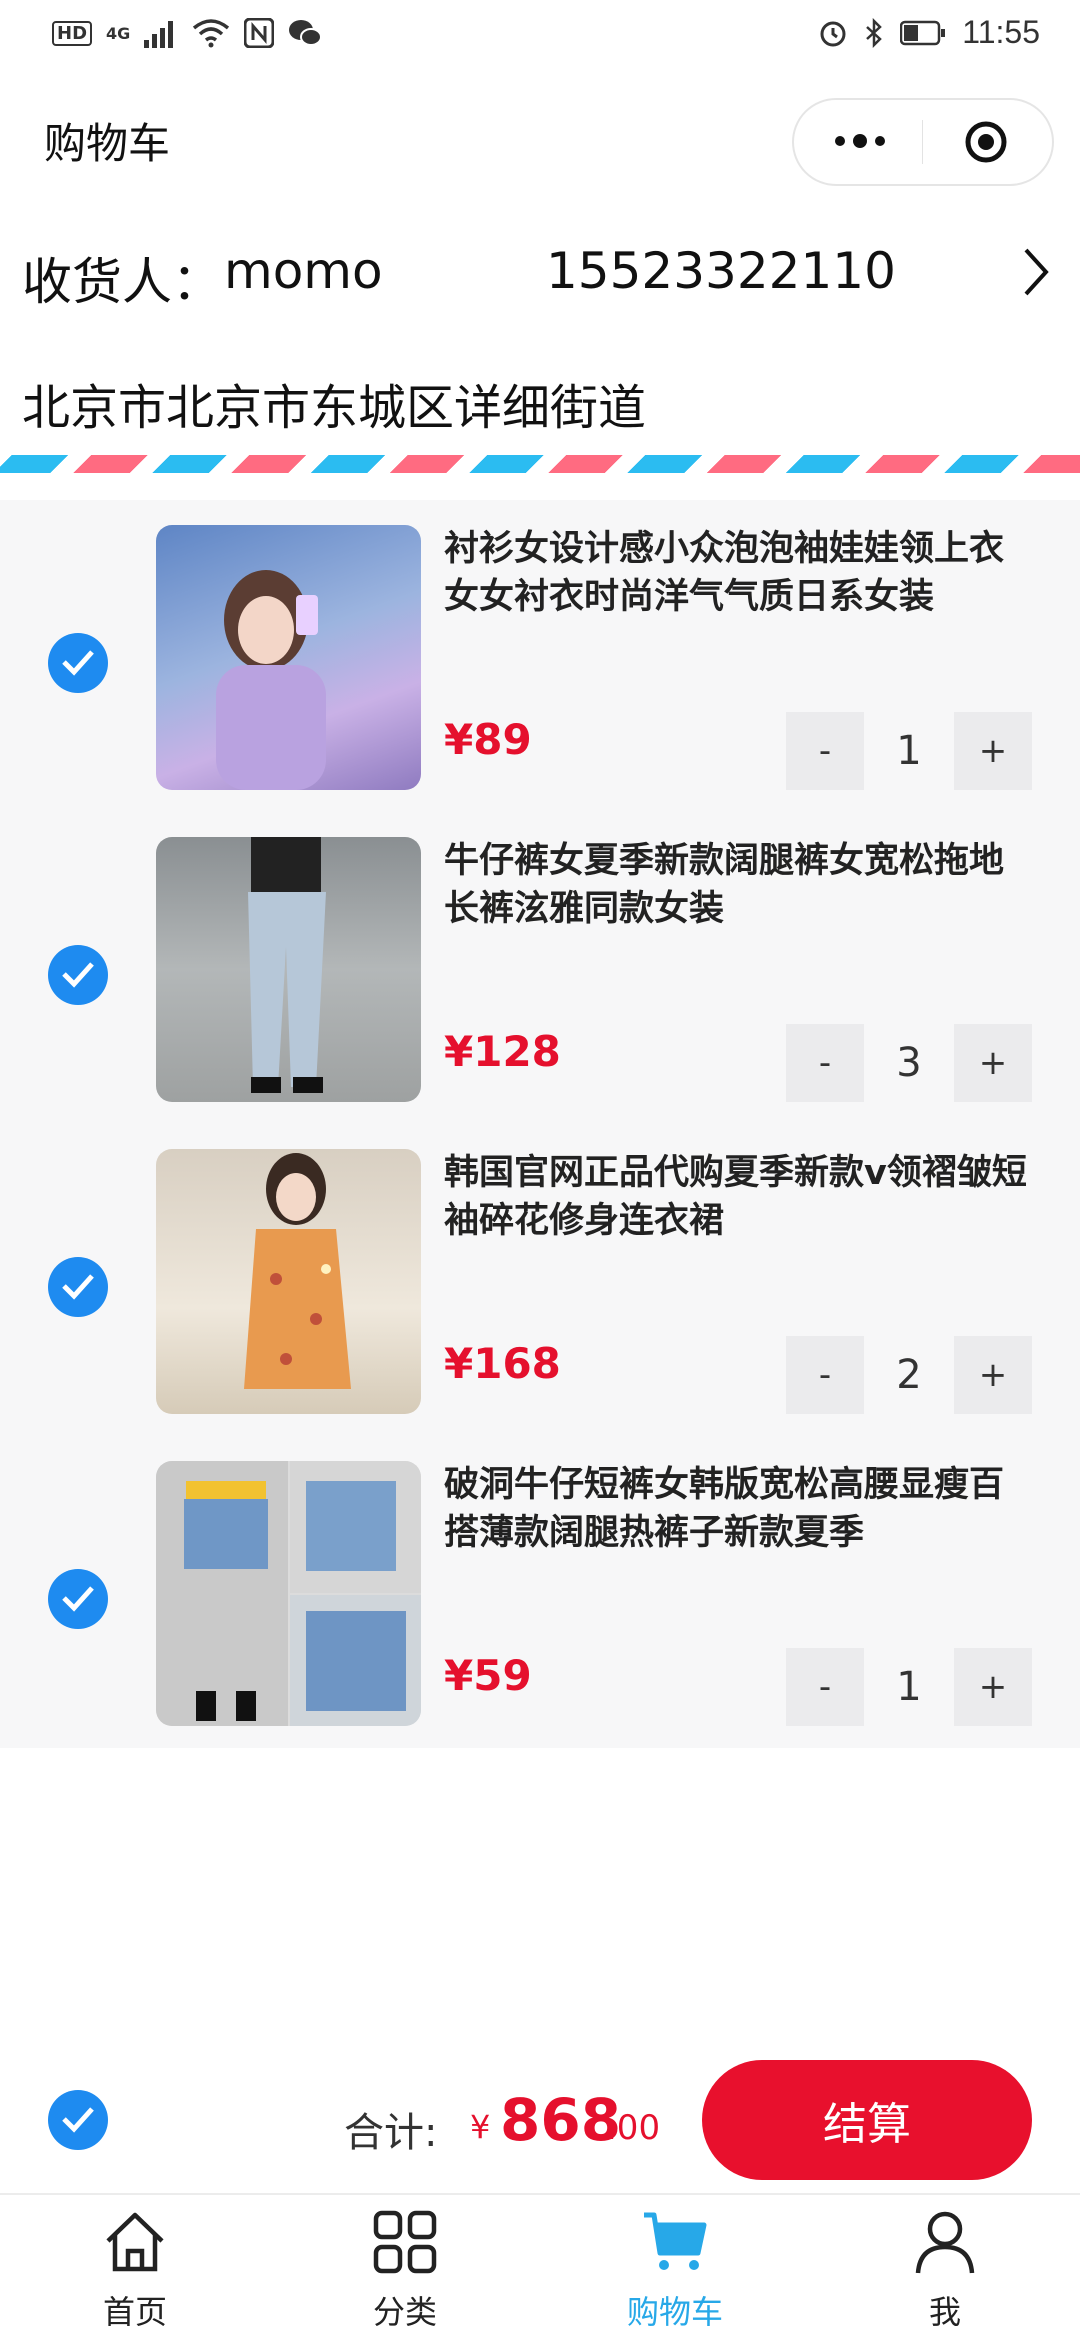  Describe the element at coordinates (540, 464) in the screenshot. I see `address-stripe-divider` at that location.